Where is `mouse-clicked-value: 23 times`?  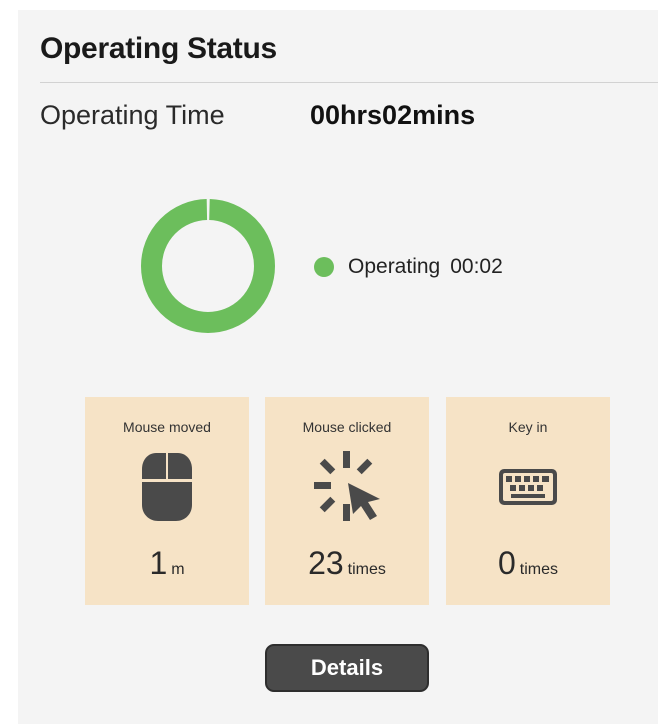 mouse-clicked-value: 23 times is located at coordinates (347, 563).